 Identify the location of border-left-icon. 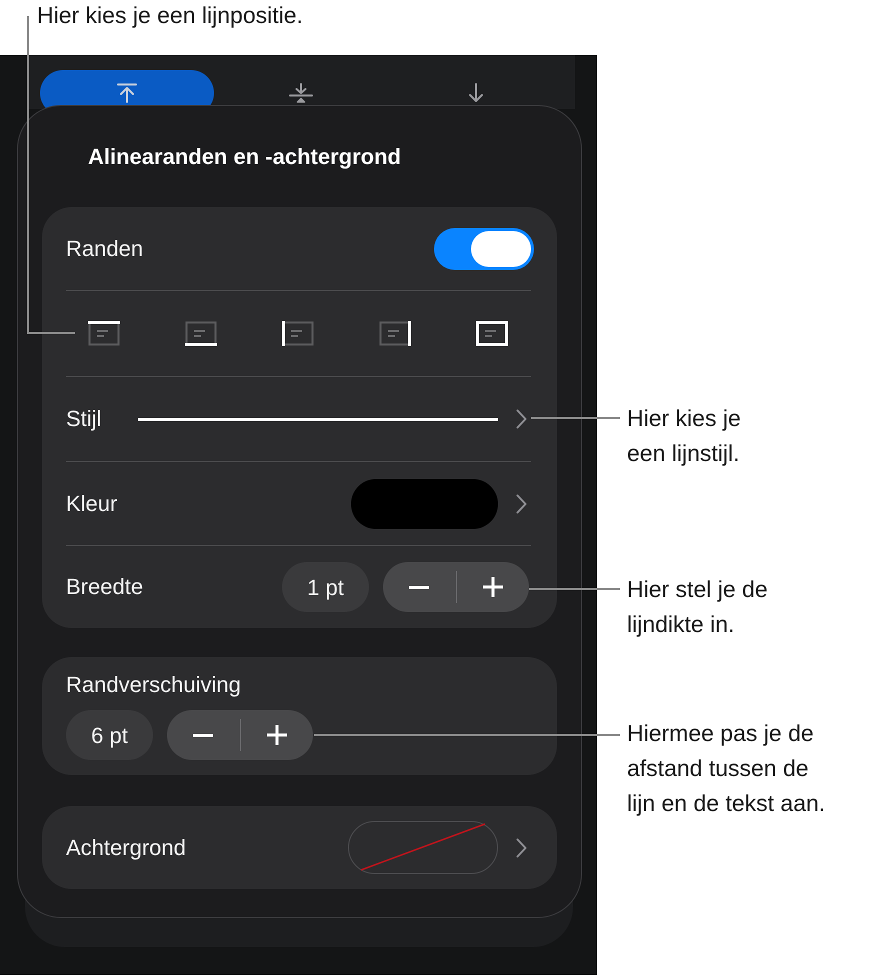
(298, 333).